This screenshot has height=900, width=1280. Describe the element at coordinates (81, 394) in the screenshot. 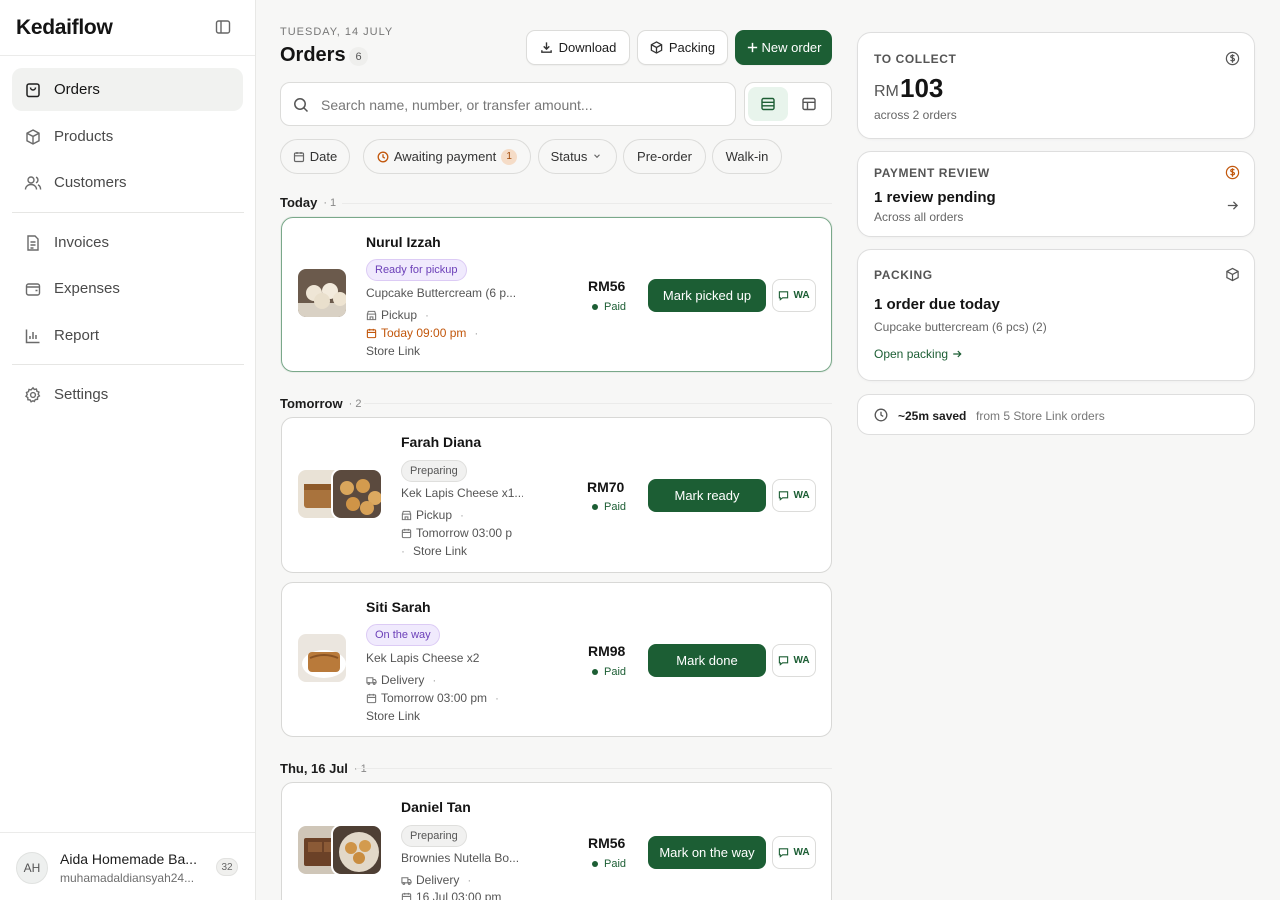

I see `sidebar-item-label: Settings` at that location.